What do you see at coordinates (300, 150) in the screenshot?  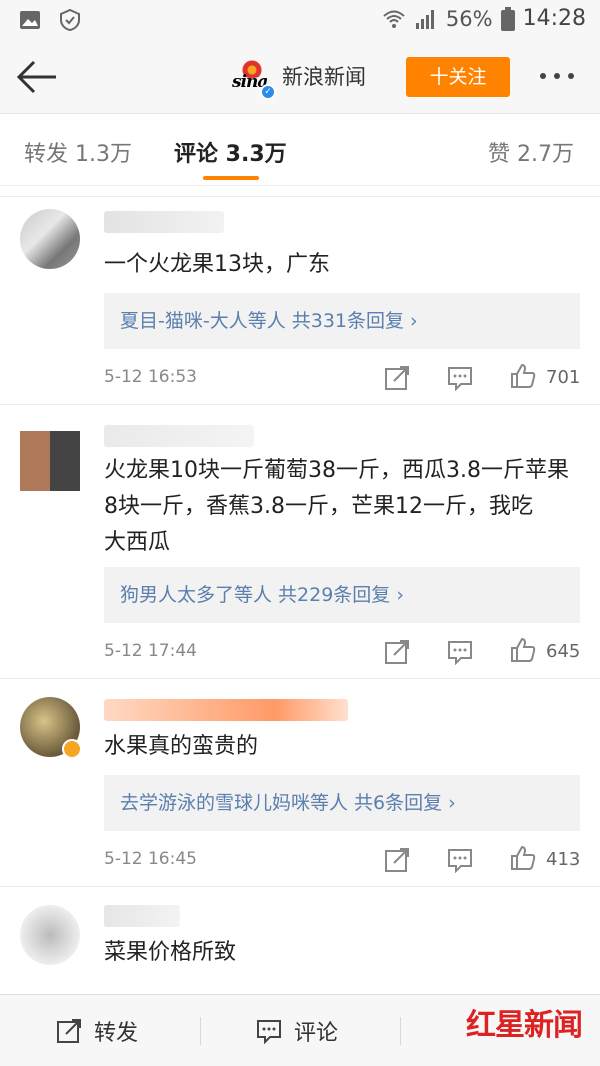 I see `tab-bar: 转发 1.3万 评论 3.3万 赞 2.7万` at bounding box center [300, 150].